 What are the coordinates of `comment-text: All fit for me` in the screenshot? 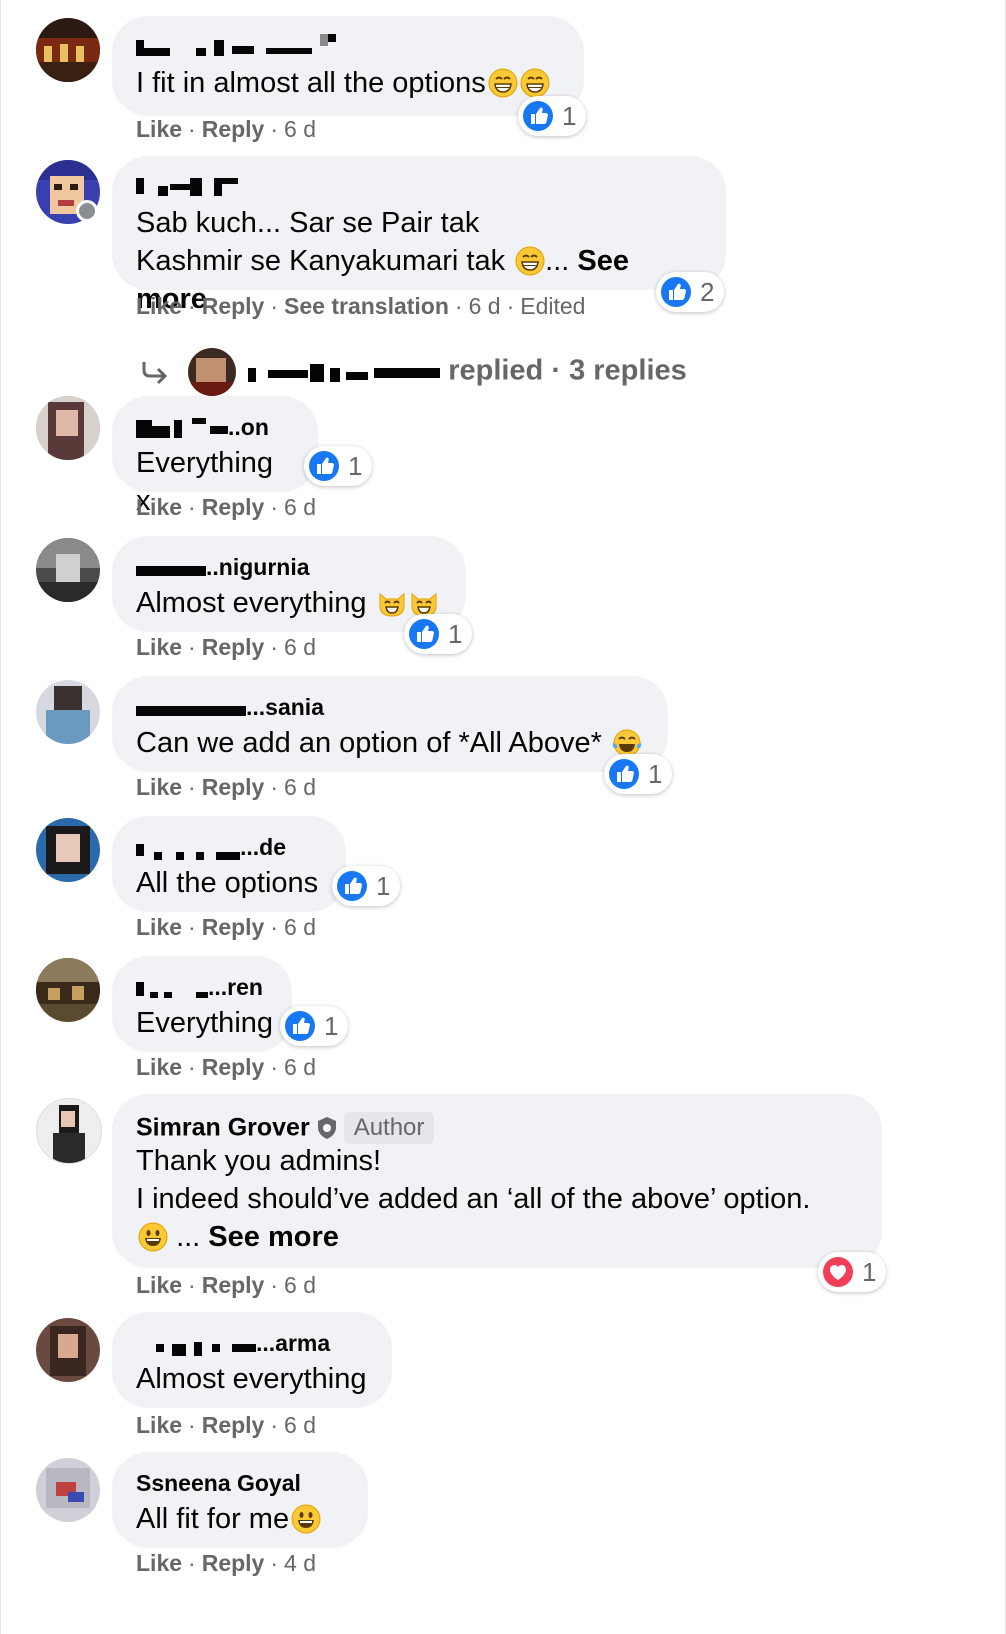 It's located at (240, 1519).